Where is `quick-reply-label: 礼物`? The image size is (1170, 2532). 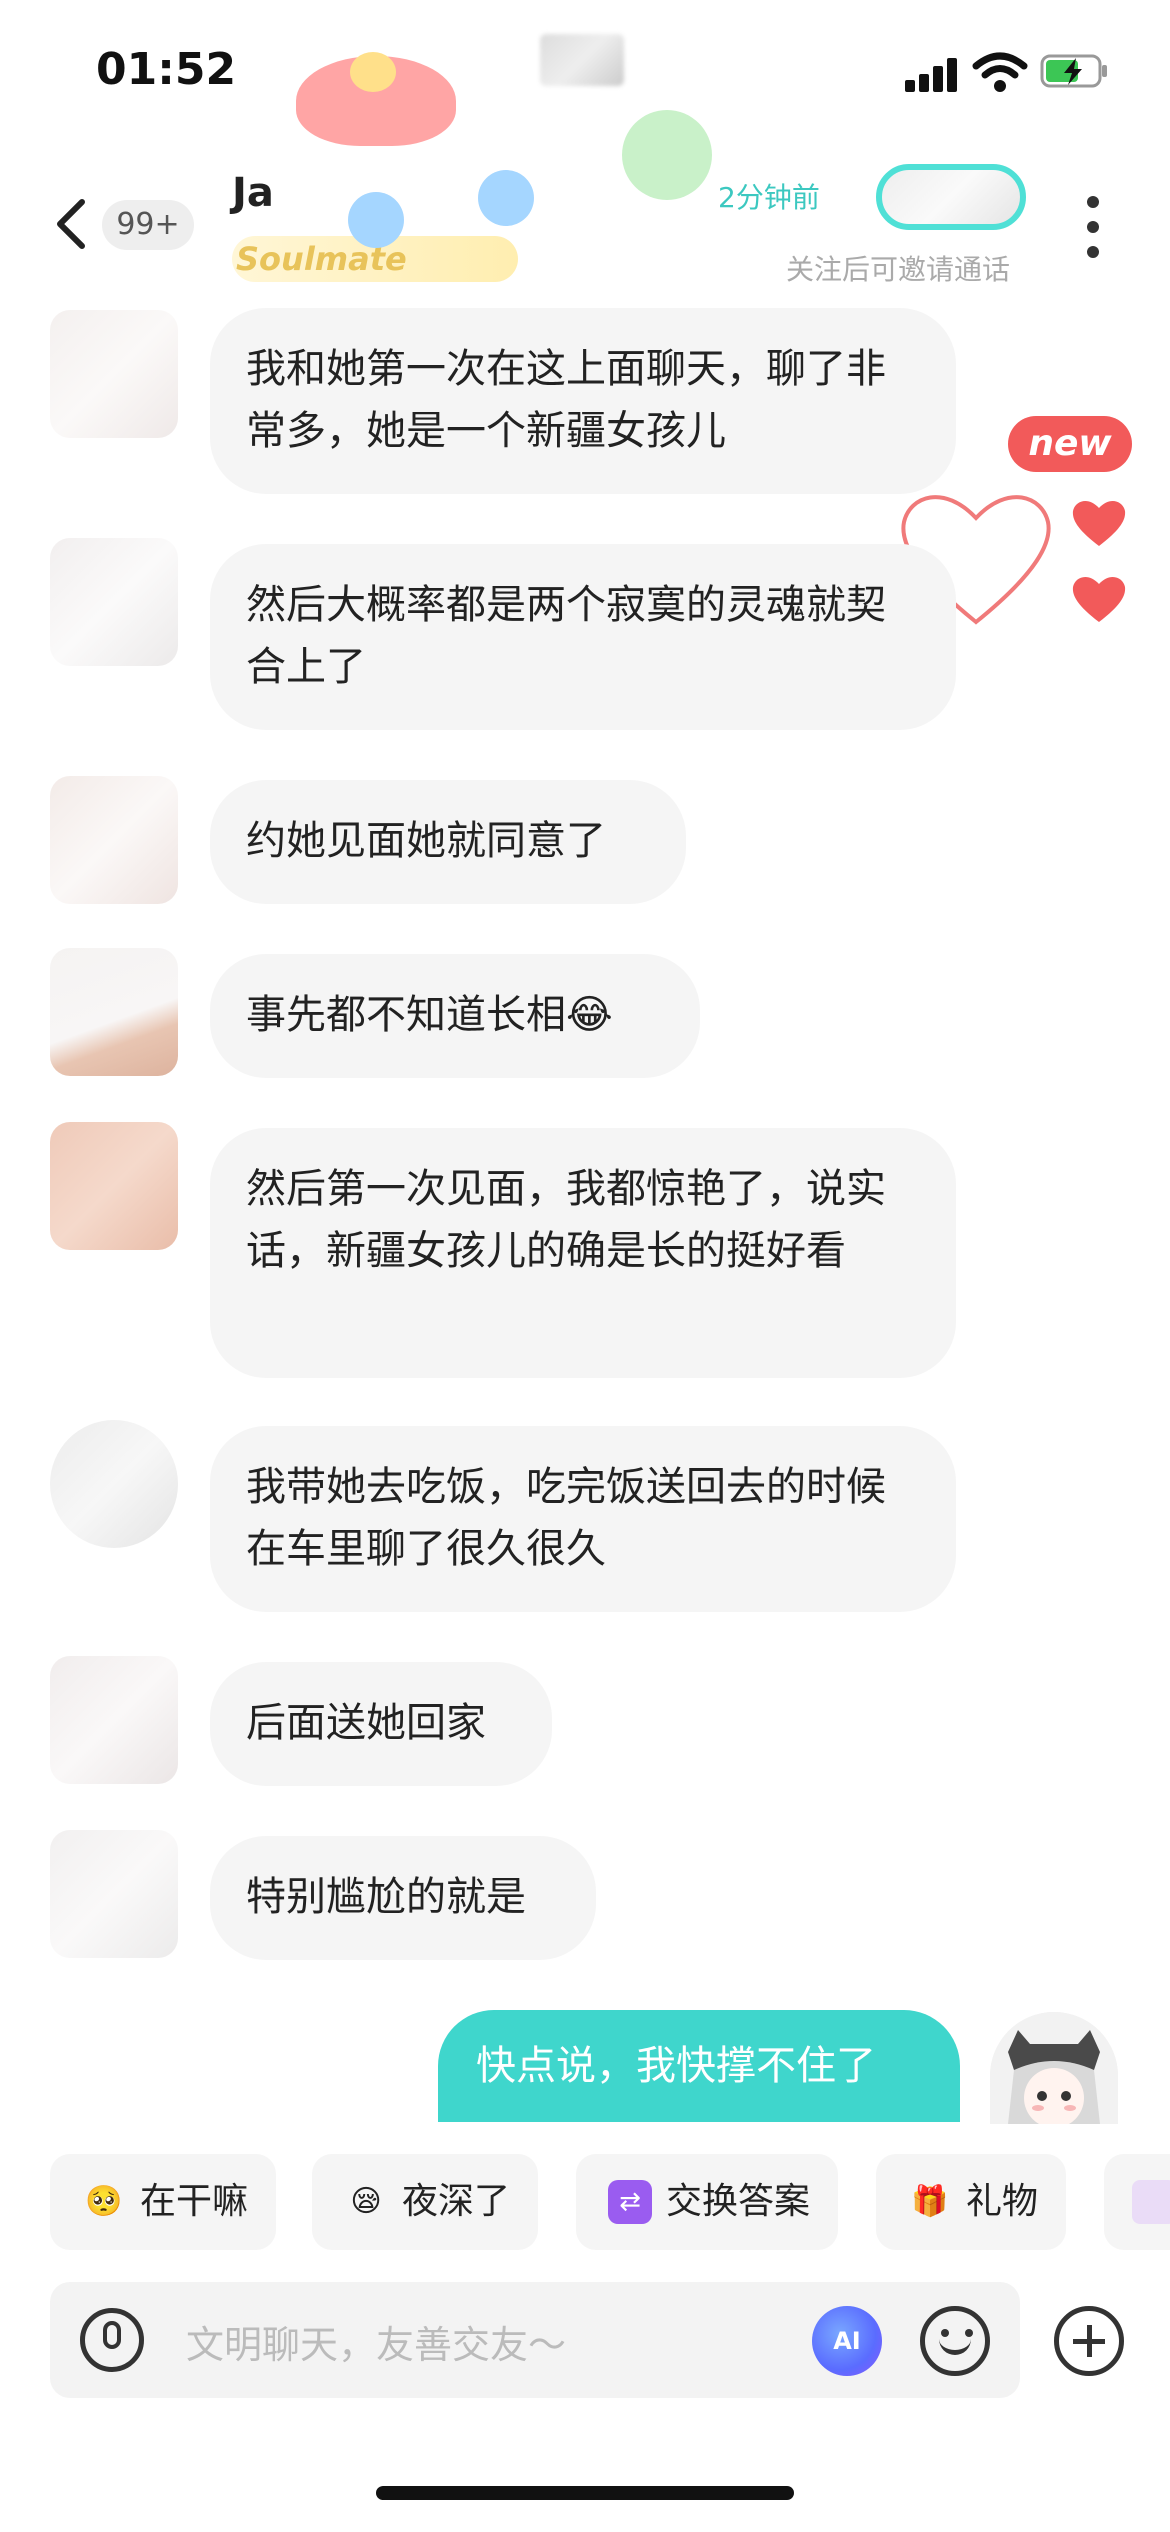 quick-reply-label: 礼物 is located at coordinates (1002, 2201).